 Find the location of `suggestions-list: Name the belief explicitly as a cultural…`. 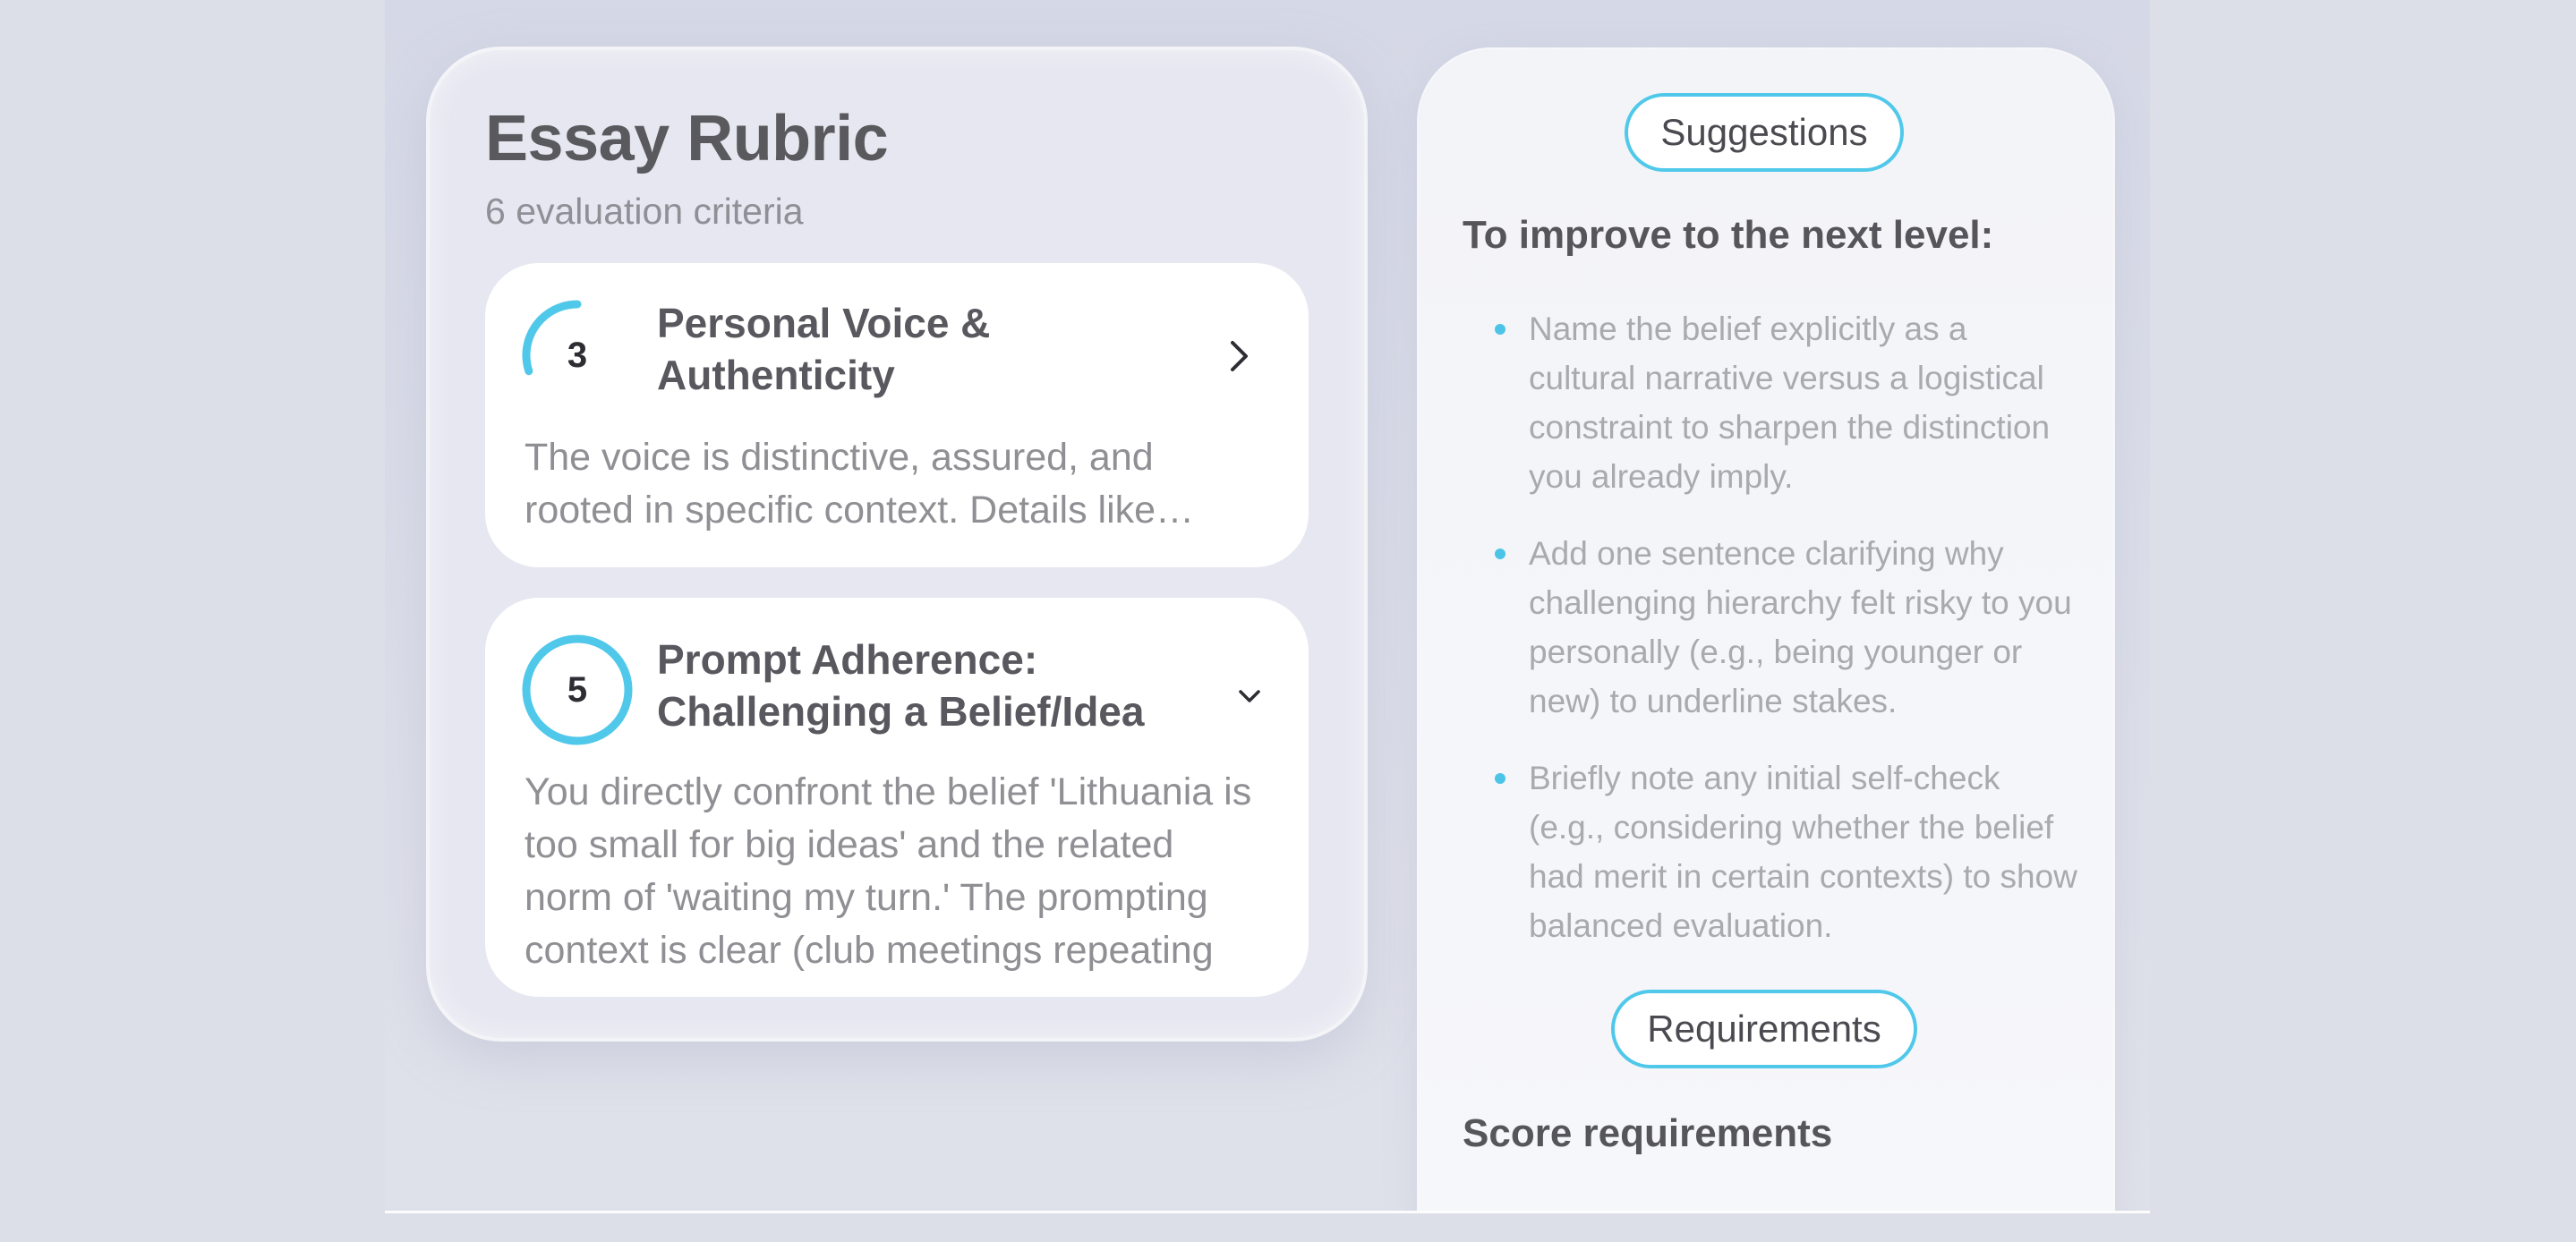

suggestions-list: Name the belief explicitly as a cultural… is located at coordinates (1771, 641).